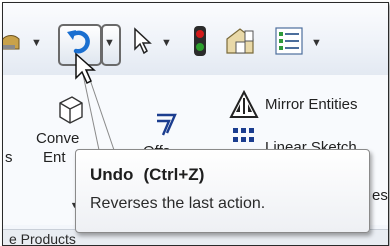  I want to click on tooltip-title: Undo (Ctrl+Z), so click(147, 175).